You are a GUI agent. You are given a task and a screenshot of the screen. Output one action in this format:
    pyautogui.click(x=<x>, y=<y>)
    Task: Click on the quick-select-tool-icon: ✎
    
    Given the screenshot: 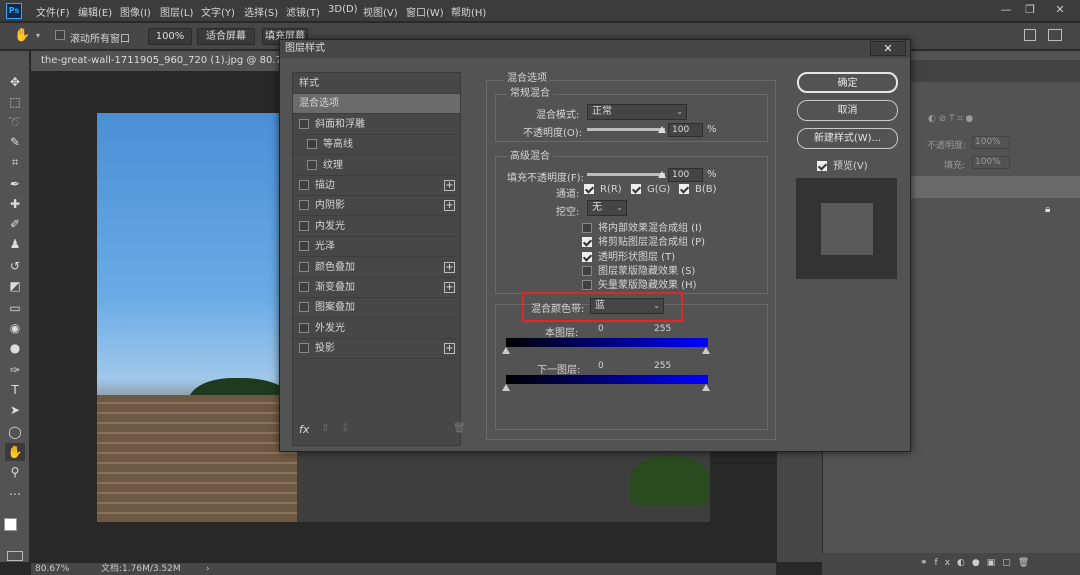 What is the action you would take?
    pyautogui.click(x=15, y=142)
    